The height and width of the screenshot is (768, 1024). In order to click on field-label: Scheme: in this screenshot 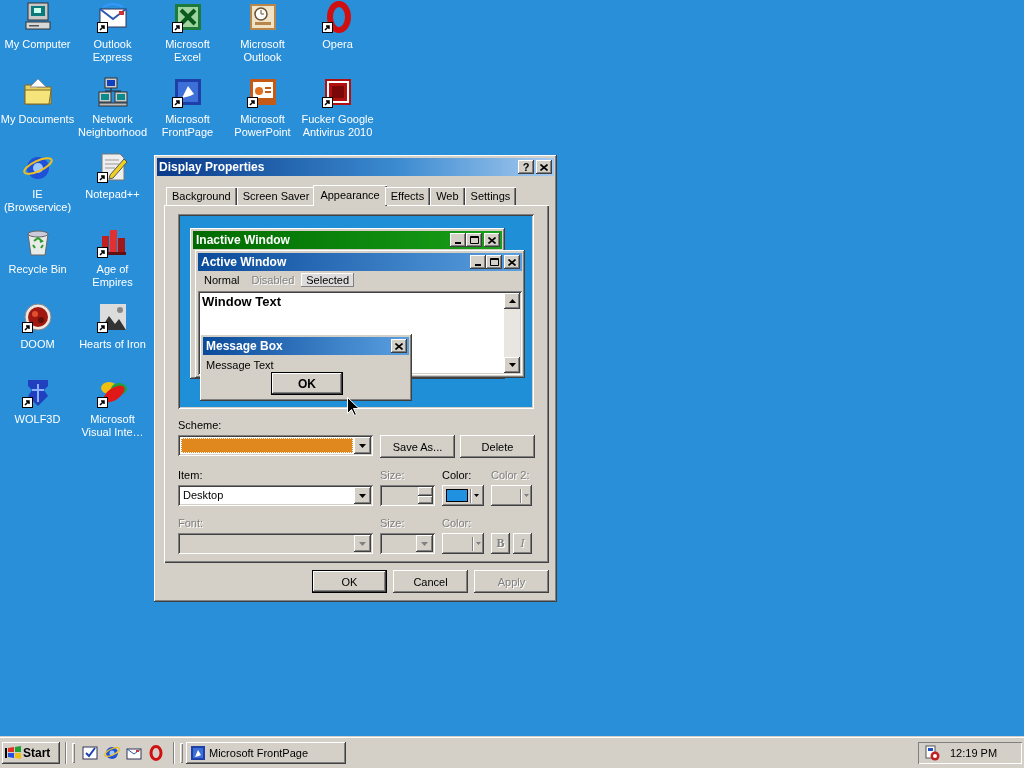, I will do `click(200, 425)`.